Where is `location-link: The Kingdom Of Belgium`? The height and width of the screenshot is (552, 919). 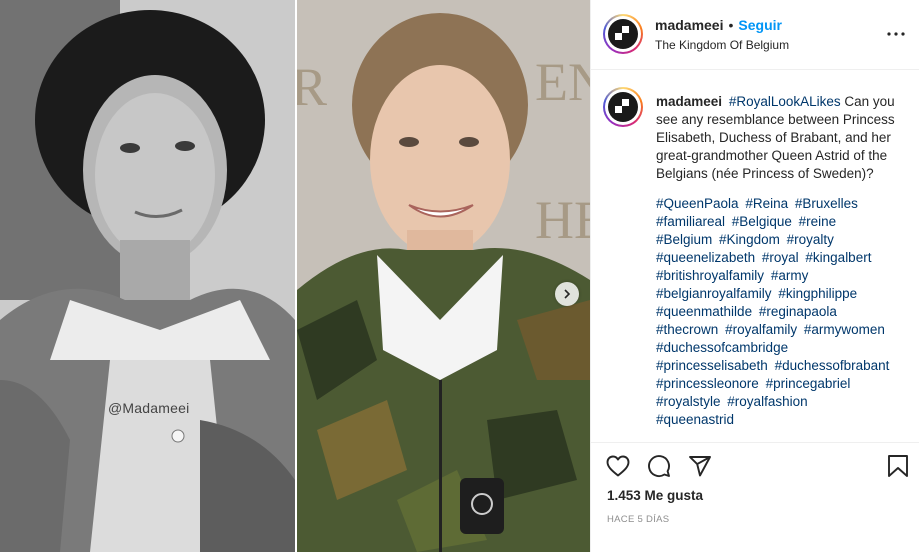 location-link: The Kingdom Of Belgium is located at coordinates (722, 45).